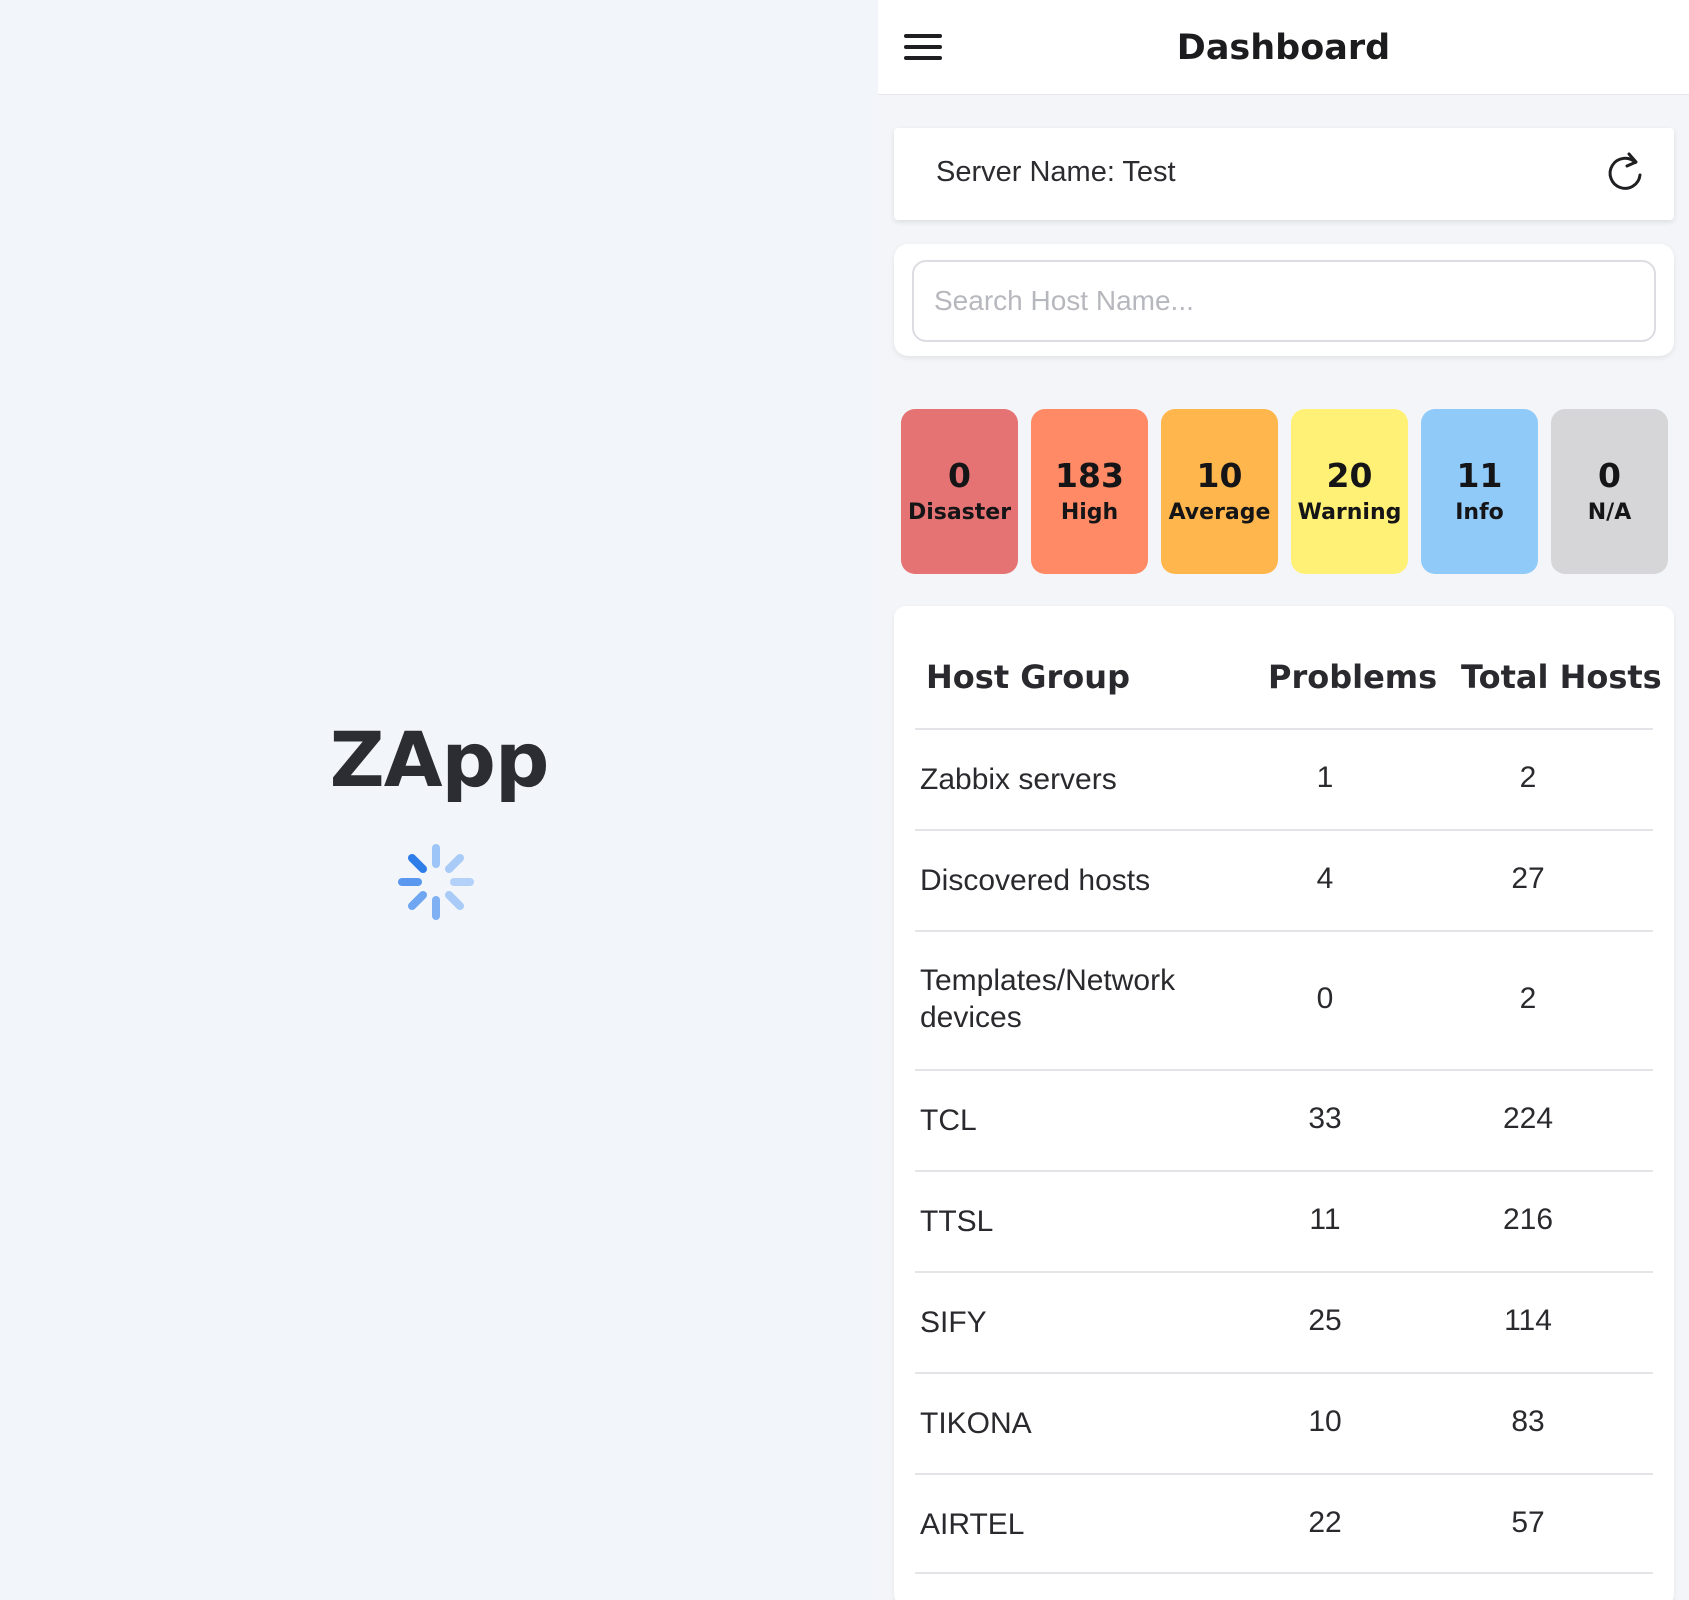 The width and height of the screenshot is (1689, 1600). Describe the element at coordinates (1018, 779) in the screenshot. I see `host-group-name: Zabbix servers` at that location.